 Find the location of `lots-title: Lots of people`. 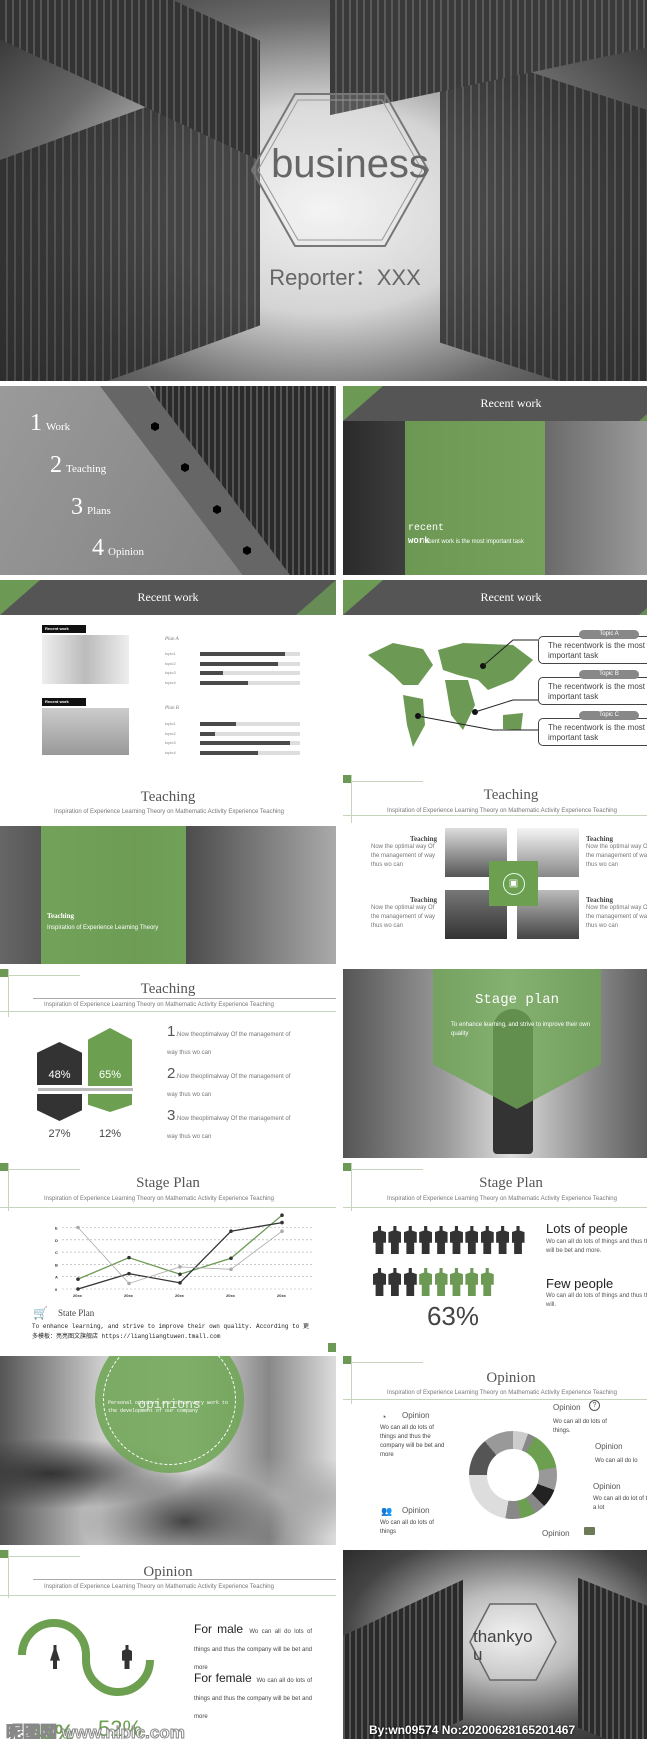

lots-title: Lots of people is located at coordinates (587, 1228).